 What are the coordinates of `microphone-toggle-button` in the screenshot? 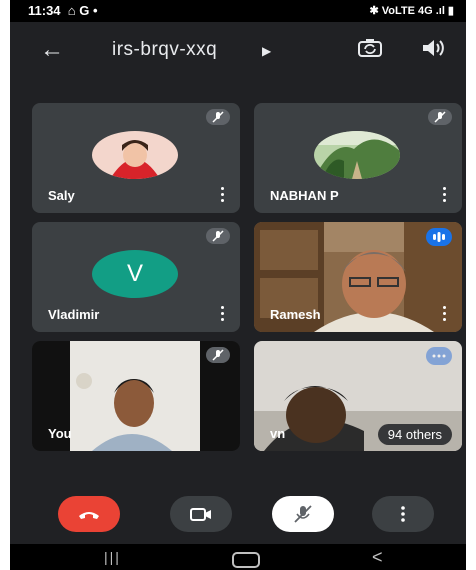 It's located at (303, 514).